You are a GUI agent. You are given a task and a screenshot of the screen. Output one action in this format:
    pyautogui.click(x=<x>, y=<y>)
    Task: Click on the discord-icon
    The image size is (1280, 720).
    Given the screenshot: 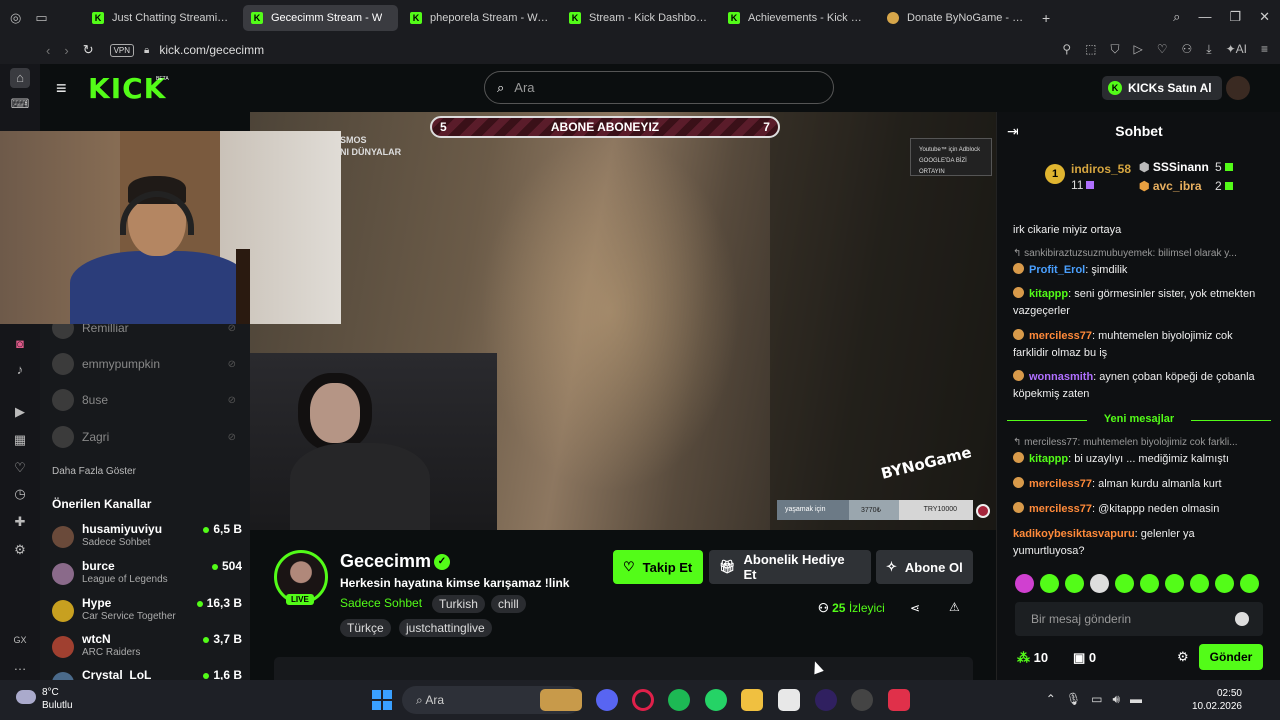 What is the action you would take?
    pyautogui.click(x=607, y=700)
    